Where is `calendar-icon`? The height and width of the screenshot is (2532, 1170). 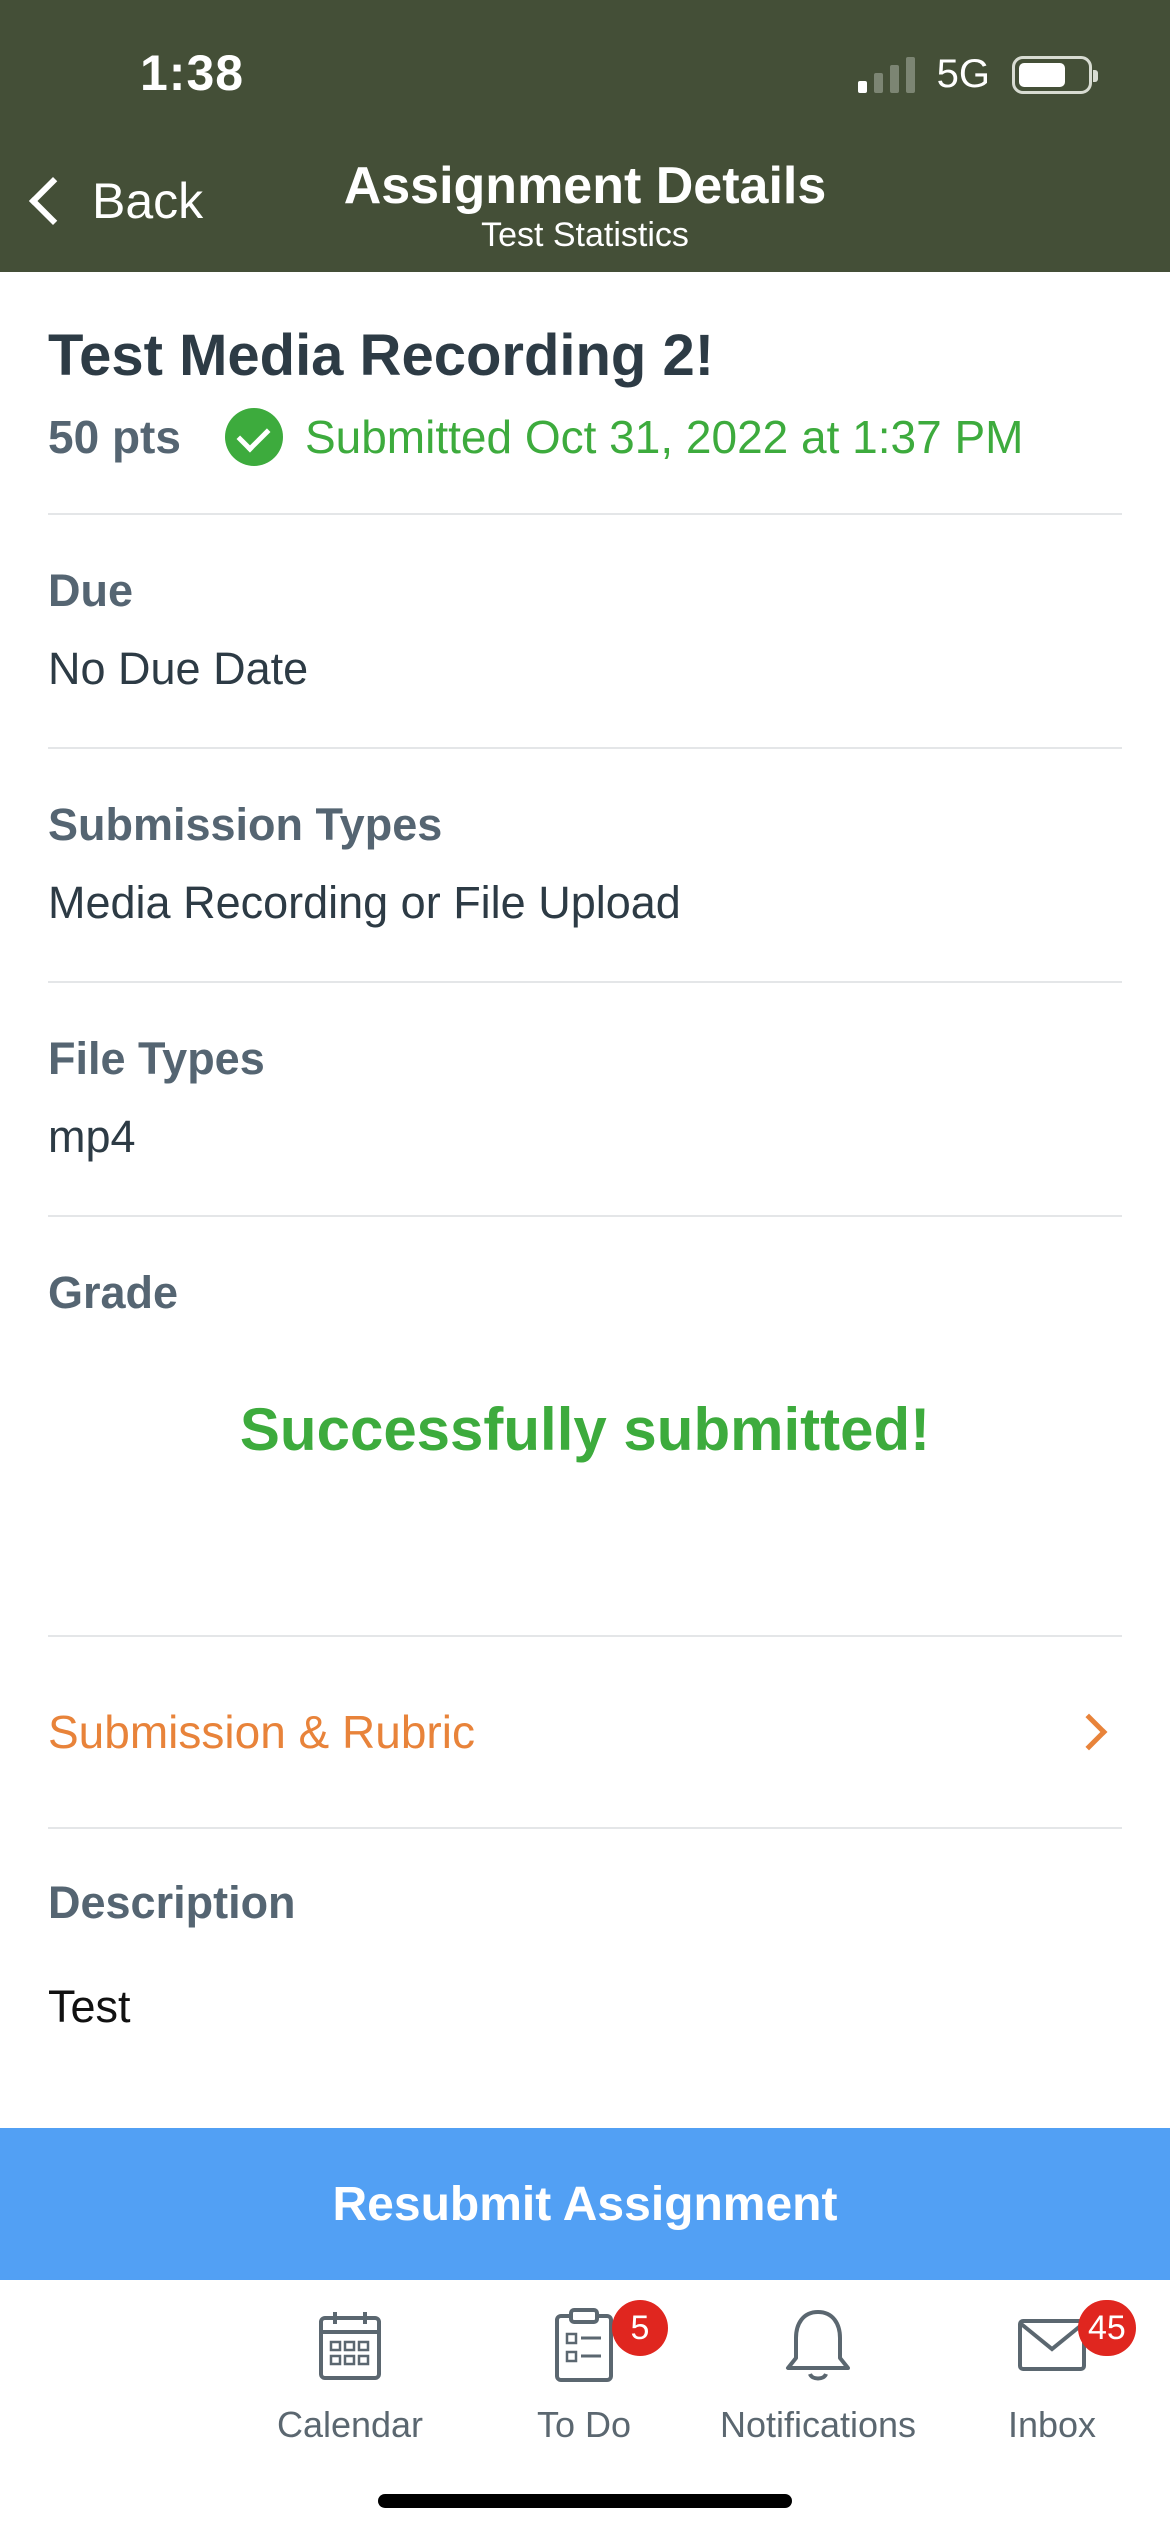
calendar-icon is located at coordinates (350, 2346).